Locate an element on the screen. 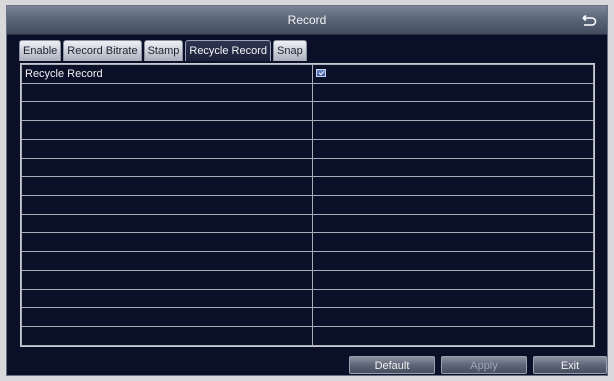 This screenshot has height=381, width=614. footer-bar: Default Apply Exit is located at coordinates (307, 364).